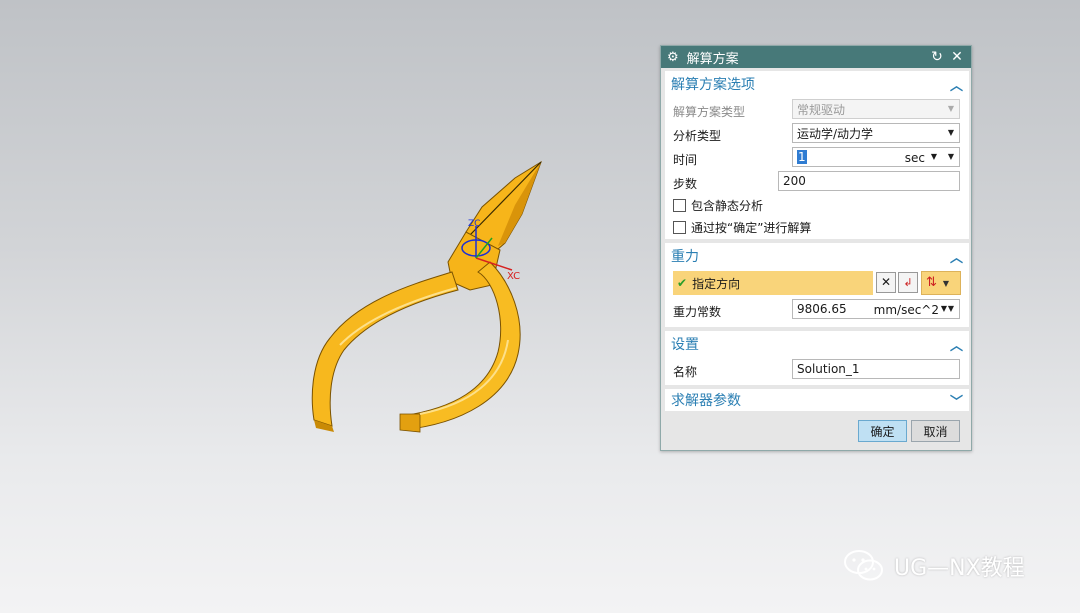 The width and height of the screenshot is (1080, 613). What do you see at coordinates (863, 565) in the screenshot?
I see `wechat-icon` at bounding box center [863, 565].